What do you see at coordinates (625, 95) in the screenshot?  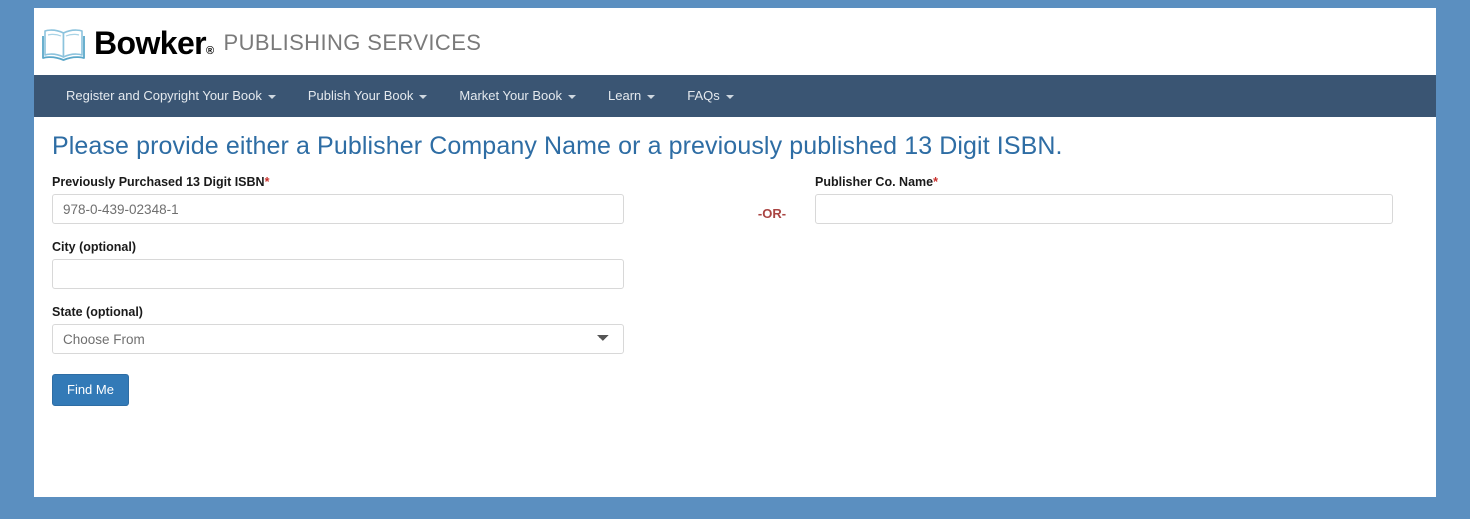 I see `nav-item-label: Learn` at bounding box center [625, 95].